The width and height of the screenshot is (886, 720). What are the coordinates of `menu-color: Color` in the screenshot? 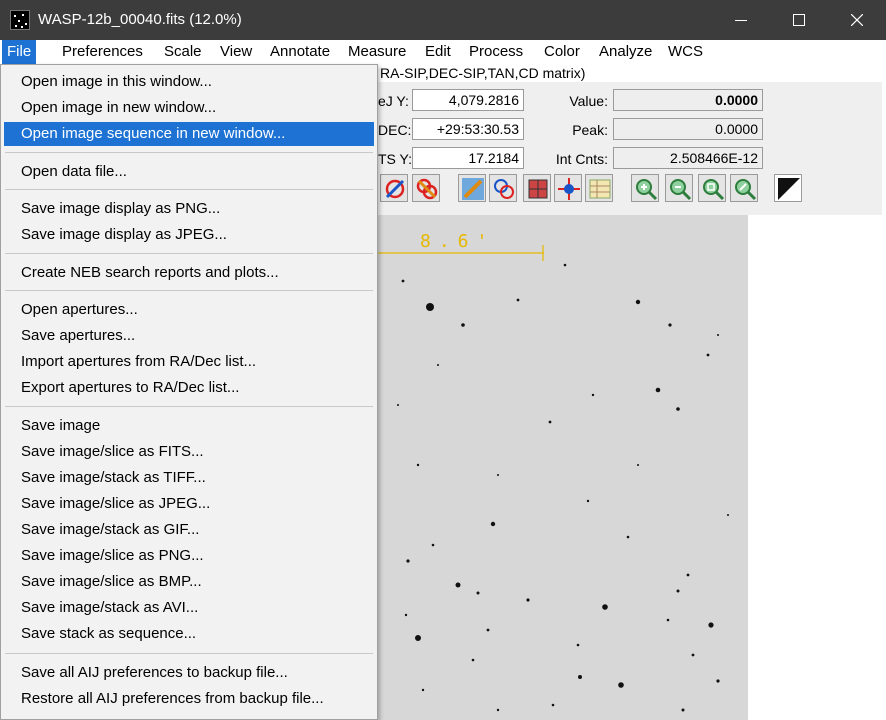 It's located at (562, 52).